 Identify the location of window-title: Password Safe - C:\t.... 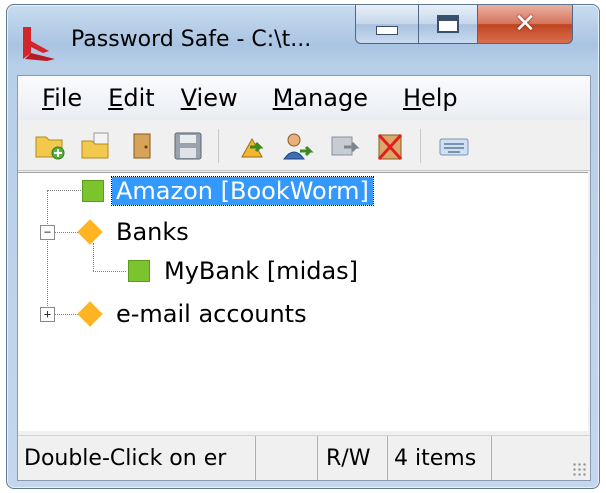
(191, 39).